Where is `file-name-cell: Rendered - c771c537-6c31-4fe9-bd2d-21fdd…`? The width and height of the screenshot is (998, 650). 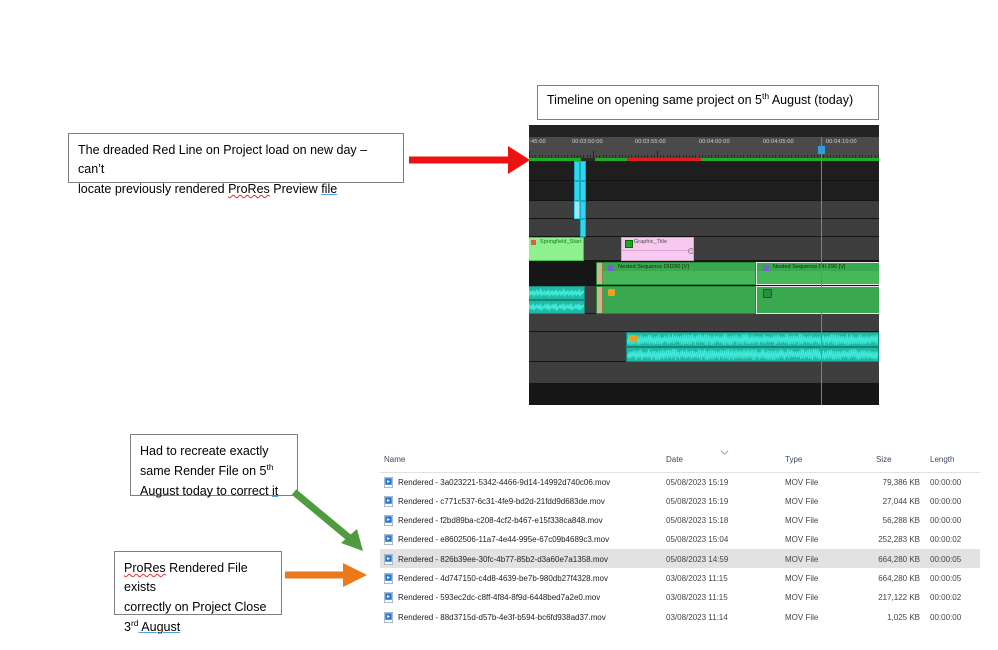 file-name-cell: Rendered - c771c537-6c31-4fe9-bd2d-21fdd… is located at coordinates (501, 501).